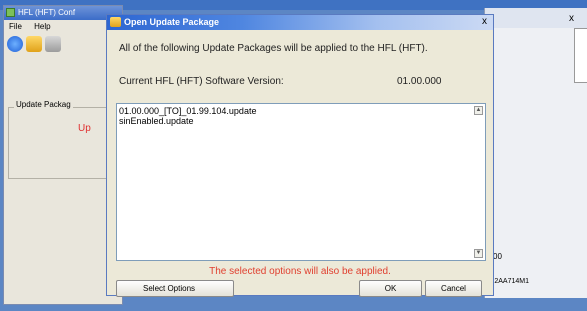  I want to click on scroll-down-icon: ▼, so click(478, 253).